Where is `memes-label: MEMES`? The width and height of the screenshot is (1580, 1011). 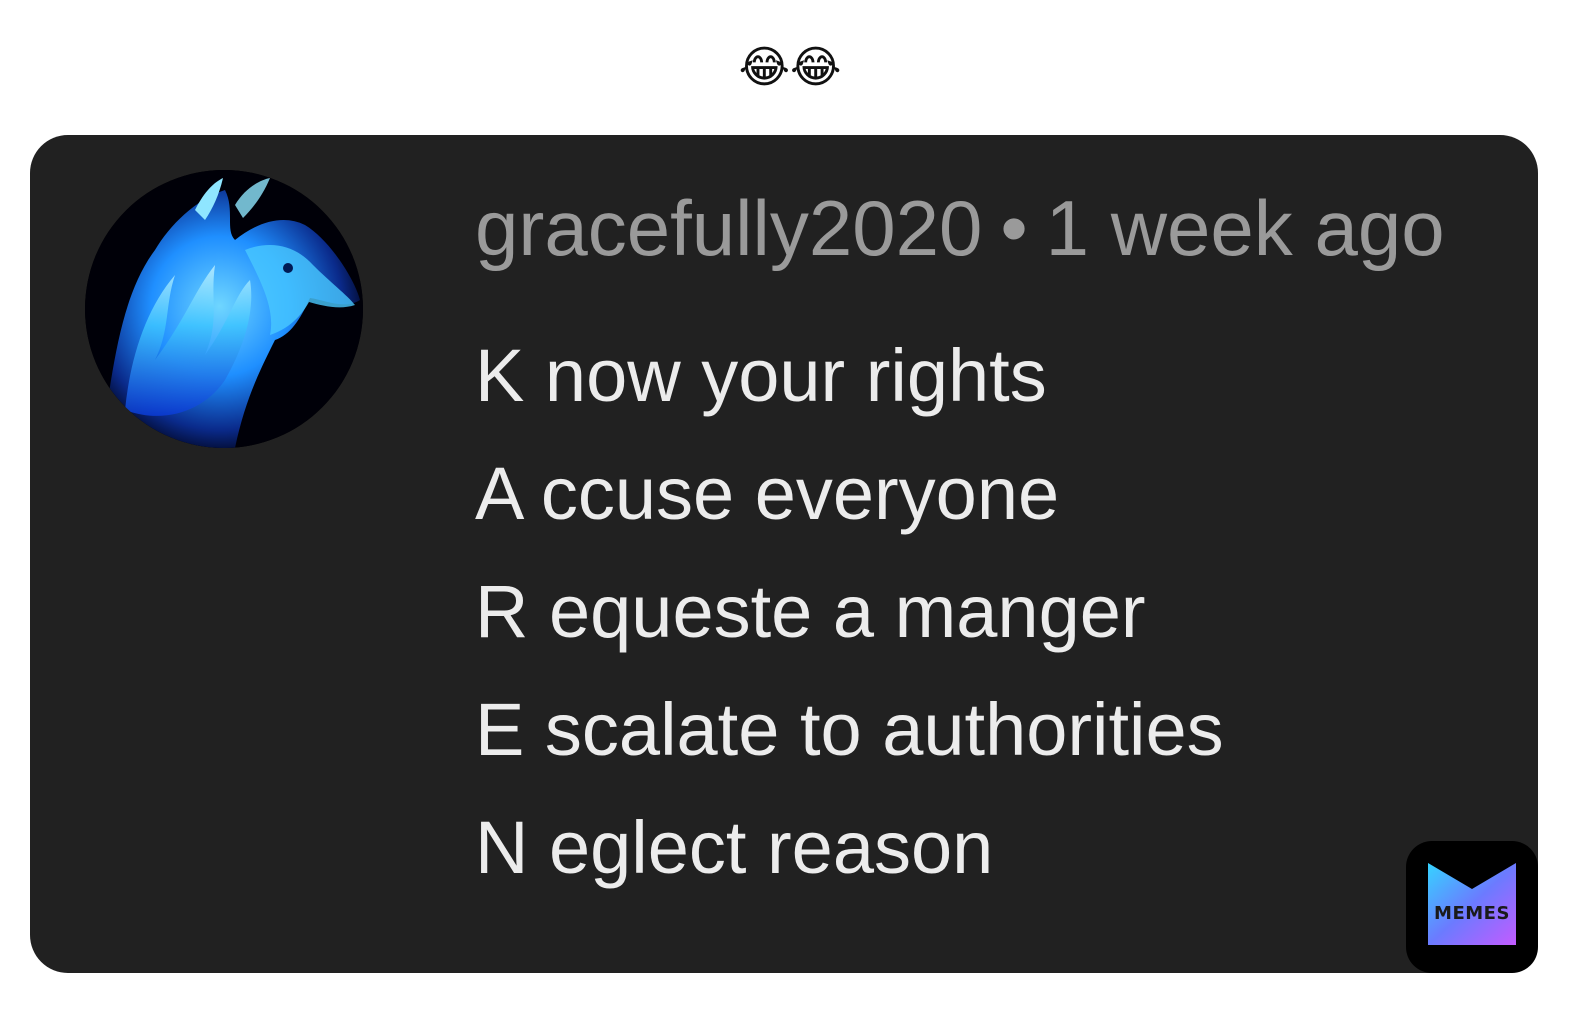
memes-label: MEMES is located at coordinates (1472, 913).